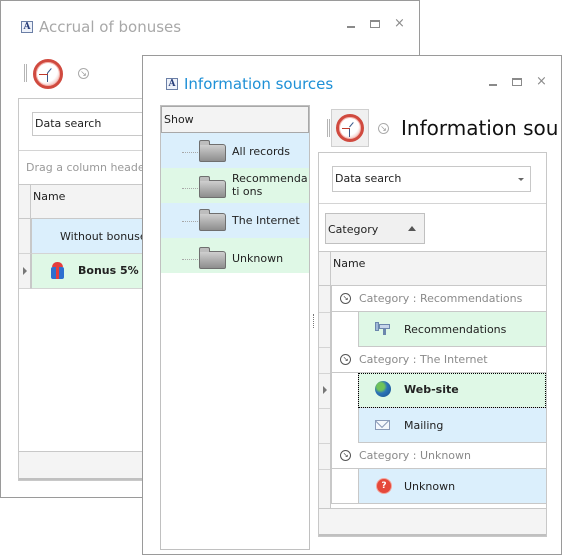 This screenshot has height=555, width=562. I want to click on table-row: Recommendations, so click(452, 329).